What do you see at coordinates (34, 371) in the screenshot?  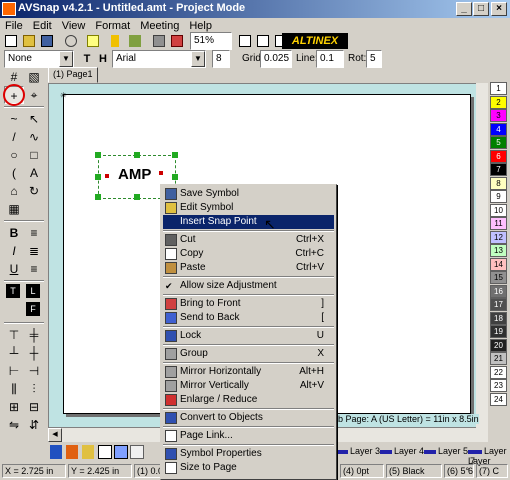 I see `align-right-icon: ⊣` at bounding box center [34, 371].